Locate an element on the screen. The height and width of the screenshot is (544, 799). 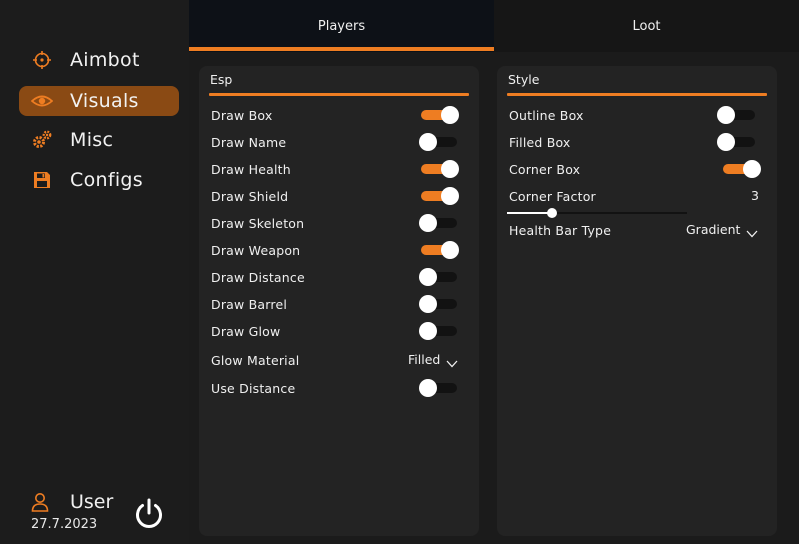
setting-label: Corner Factor is located at coordinates (552, 196).